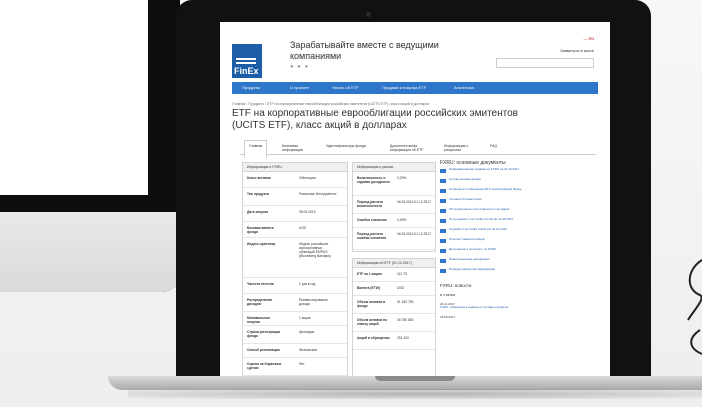  What do you see at coordinates (299, 87) in the screenshot?
I see `nav-item-about: О проекте` at bounding box center [299, 87].